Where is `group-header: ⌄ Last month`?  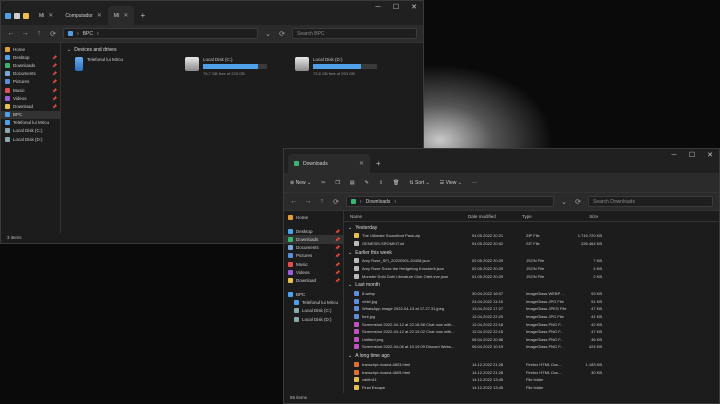 group-header: ⌄ Last month is located at coordinates (531, 285).